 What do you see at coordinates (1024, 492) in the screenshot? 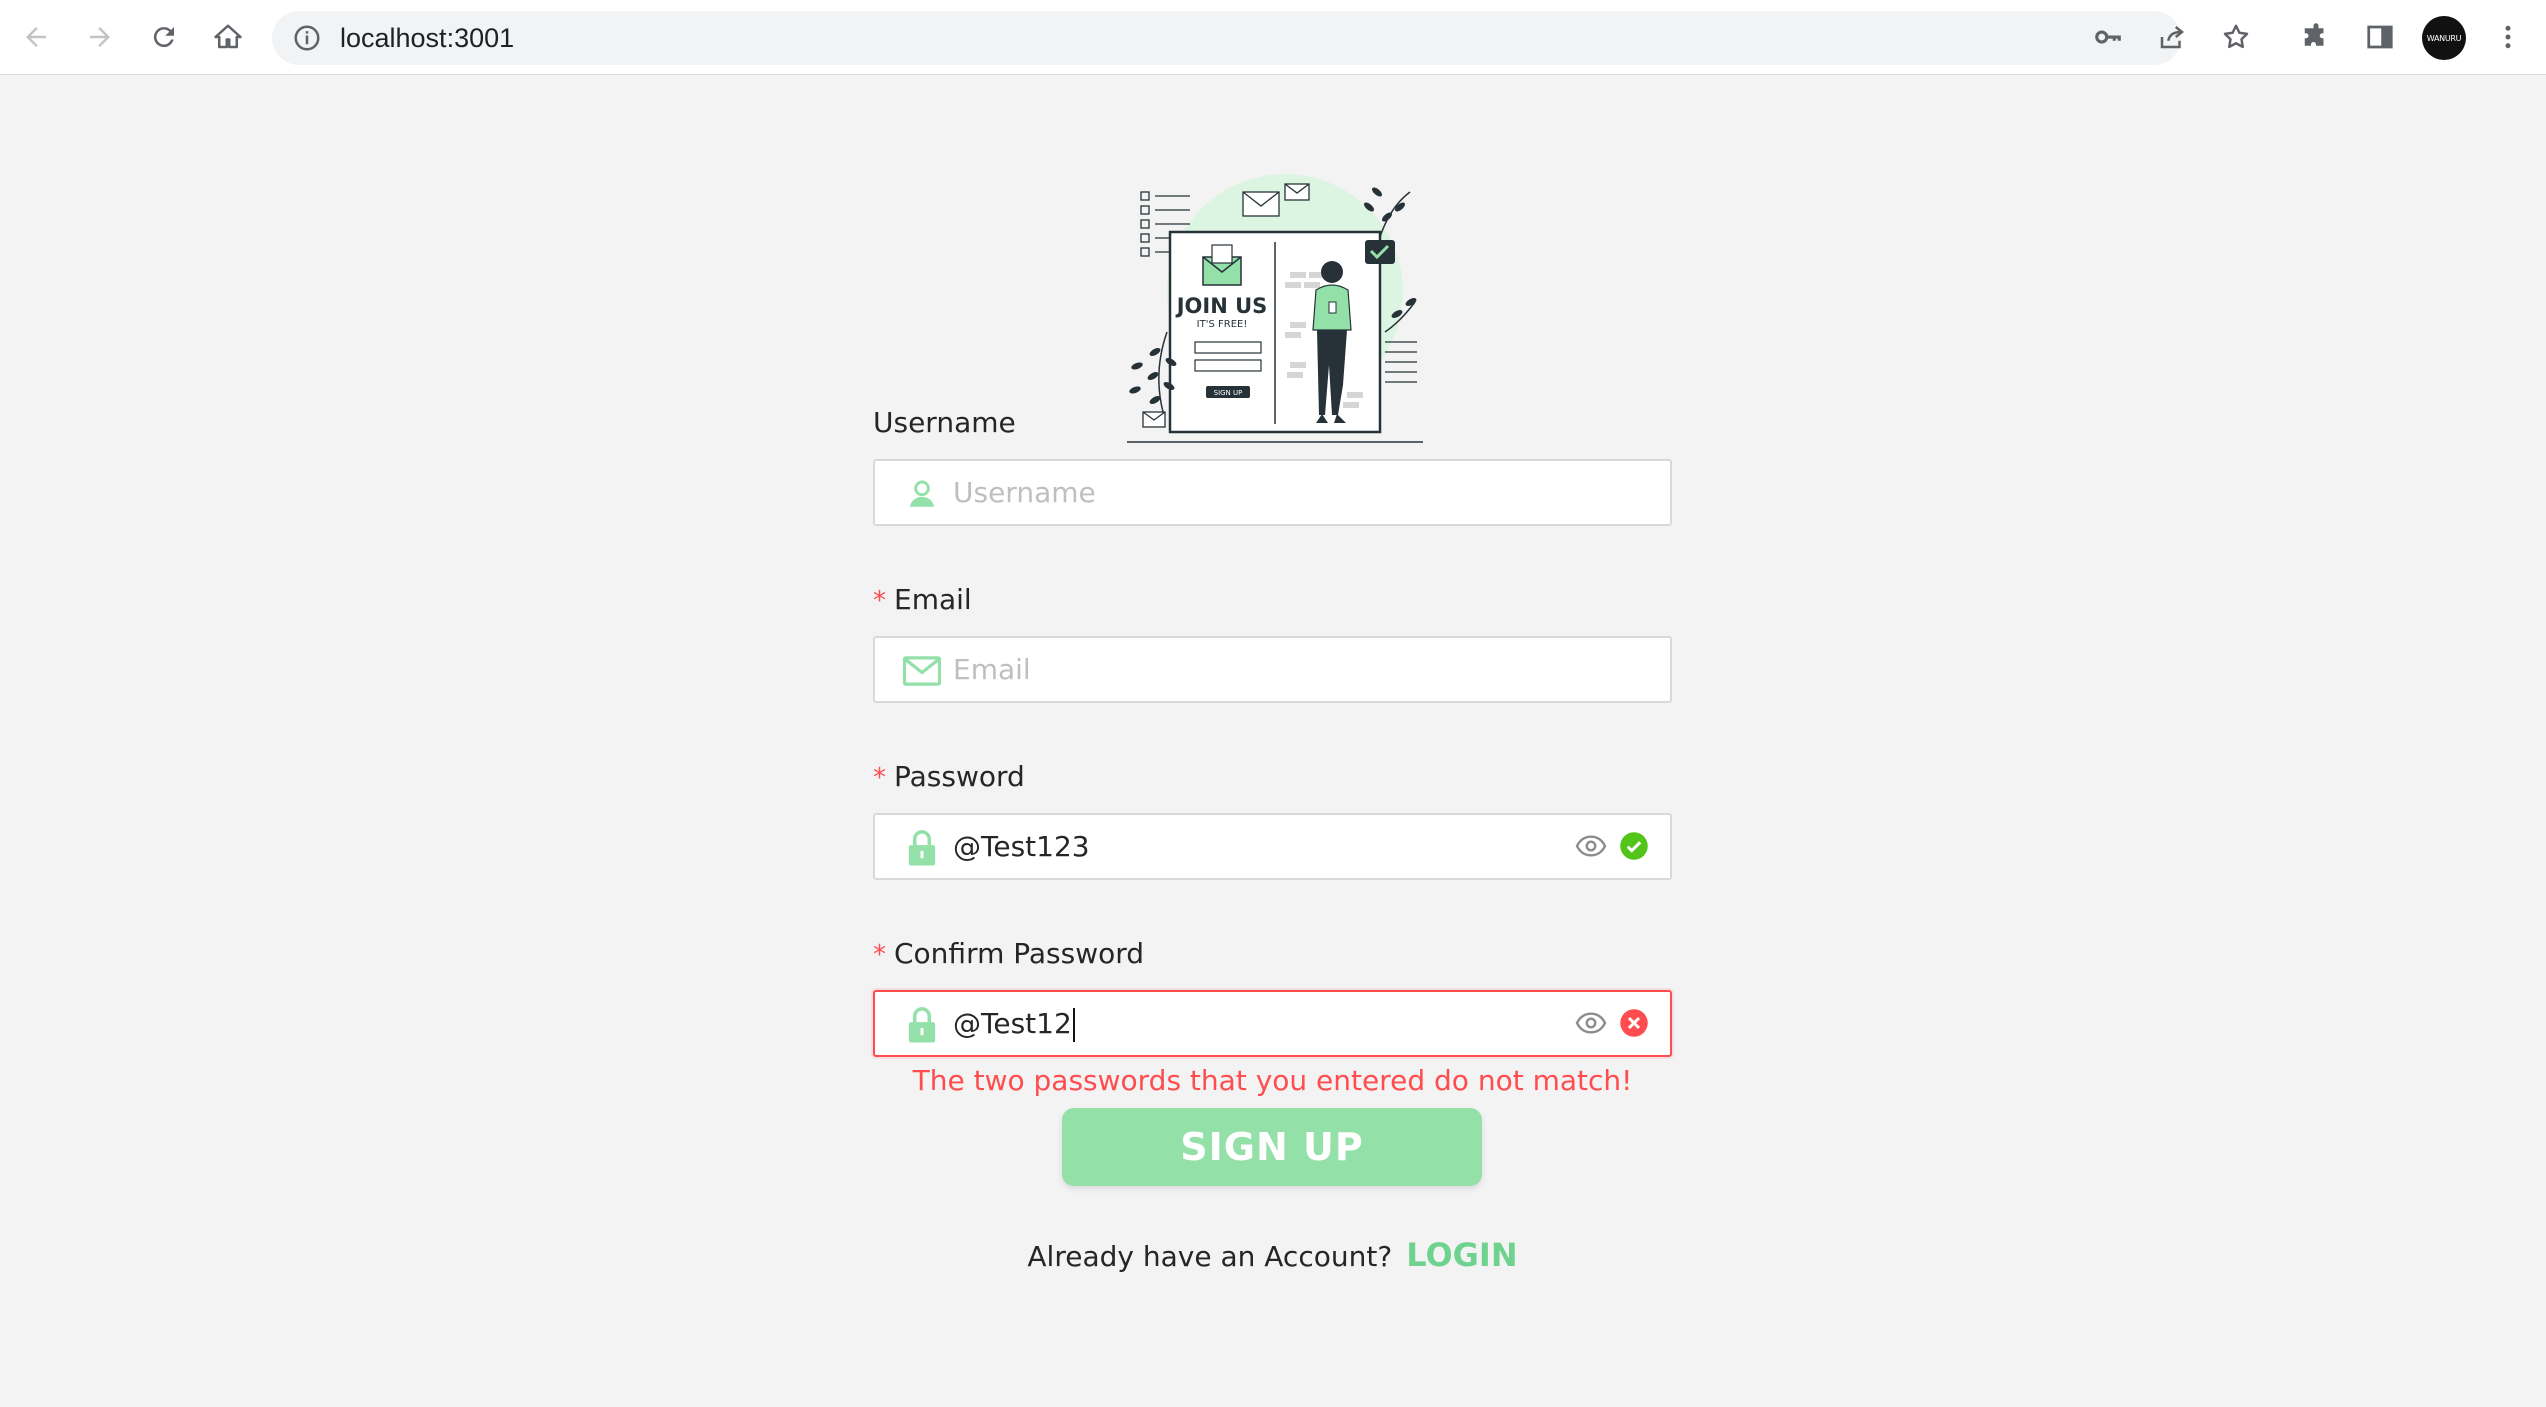
I see `username-input: Username` at bounding box center [1024, 492].